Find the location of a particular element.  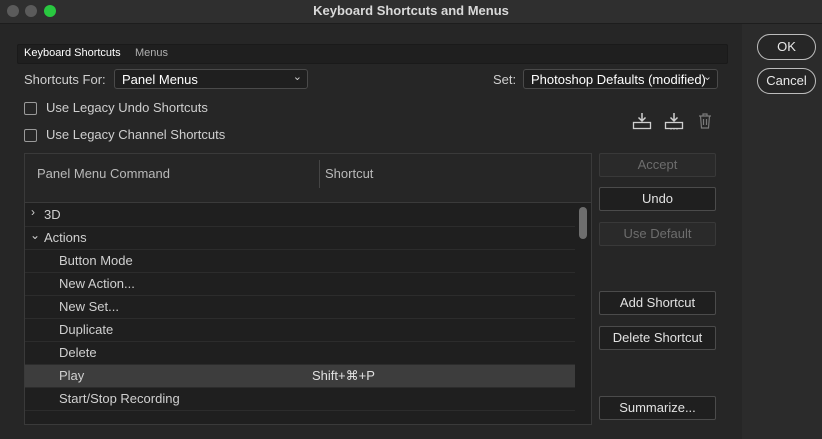

table-row: › 3D is located at coordinates (300, 215).